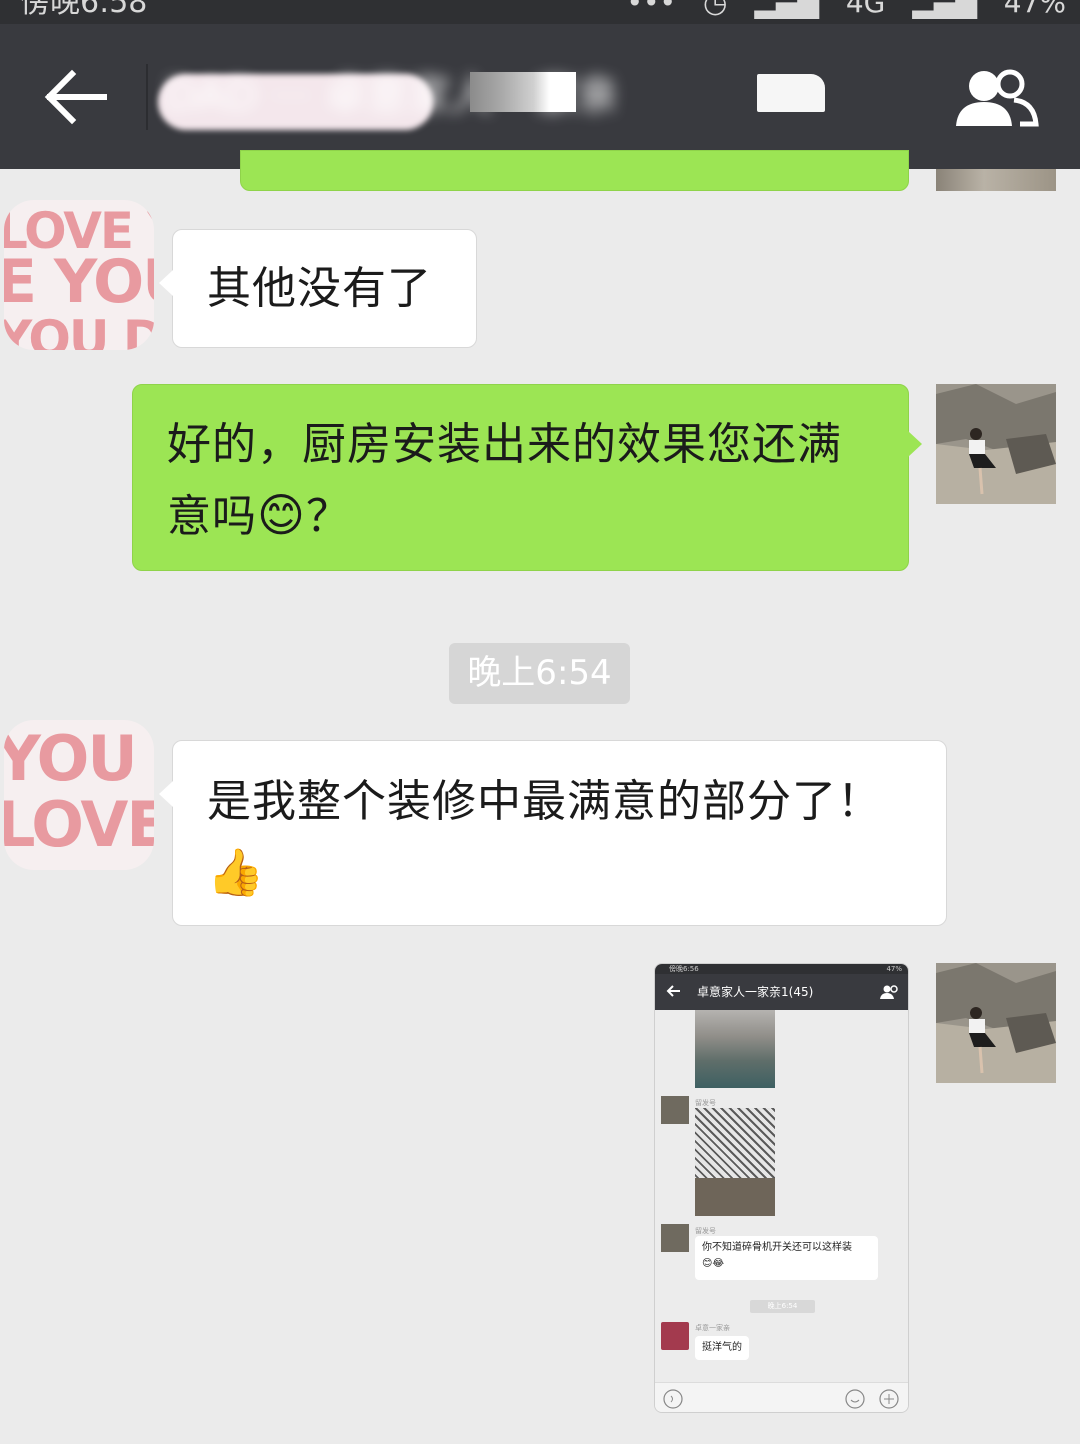  I want to click on contact-avatar: YOU D LOVE Y, so click(79, 795).